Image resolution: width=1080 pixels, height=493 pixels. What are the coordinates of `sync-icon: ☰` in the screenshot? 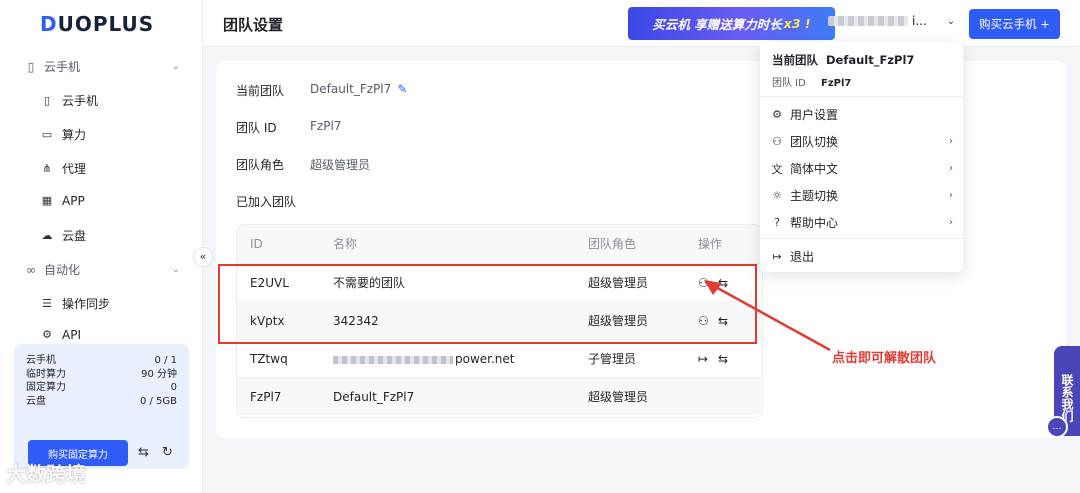 It's located at (47, 303).